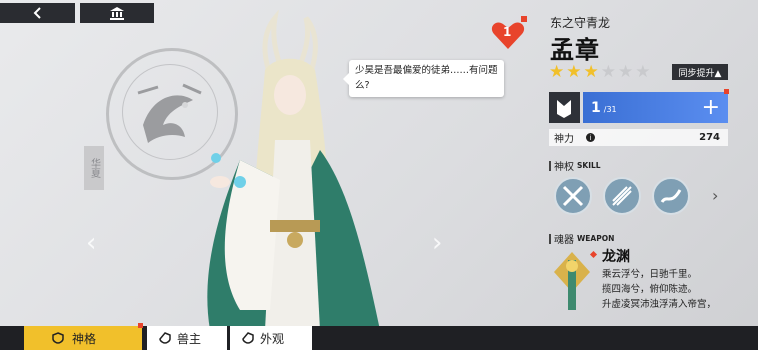 The width and height of the screenshot is (758, 350). I want to click on tab-label: 兽主, so click(189, 338).